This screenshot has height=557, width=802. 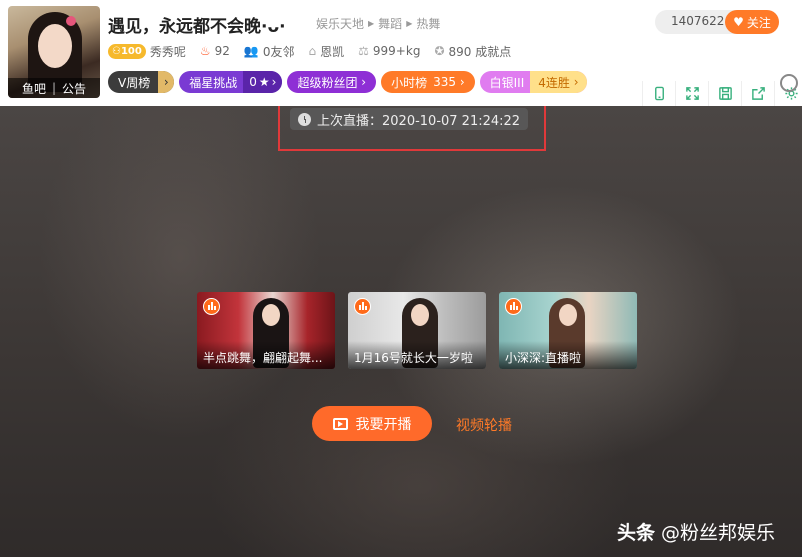 What do you see at coordinates (568, 355) in the screenshot?
I see `card-caption: 小深深:直播啦` at bounding box center [568, 355].